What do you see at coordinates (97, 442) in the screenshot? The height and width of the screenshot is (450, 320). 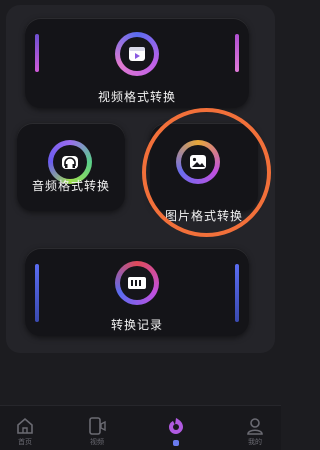 I see `tab-video-label: 视频` at bounding box center [97, 442].